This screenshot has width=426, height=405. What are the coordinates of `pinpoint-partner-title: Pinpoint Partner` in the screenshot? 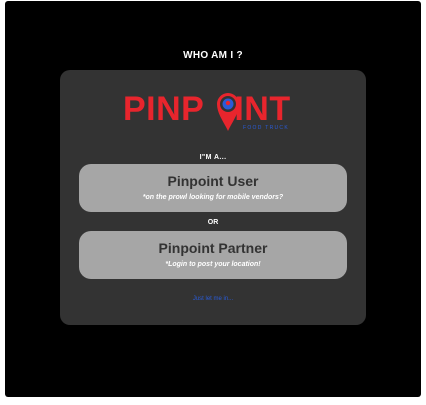 It's located at (213, 248).